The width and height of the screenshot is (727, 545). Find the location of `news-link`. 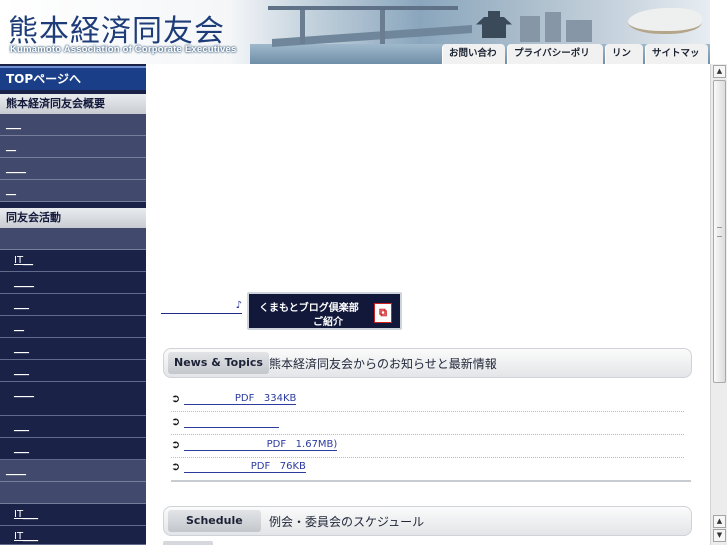

news-link is located at coordinates (232, 422).